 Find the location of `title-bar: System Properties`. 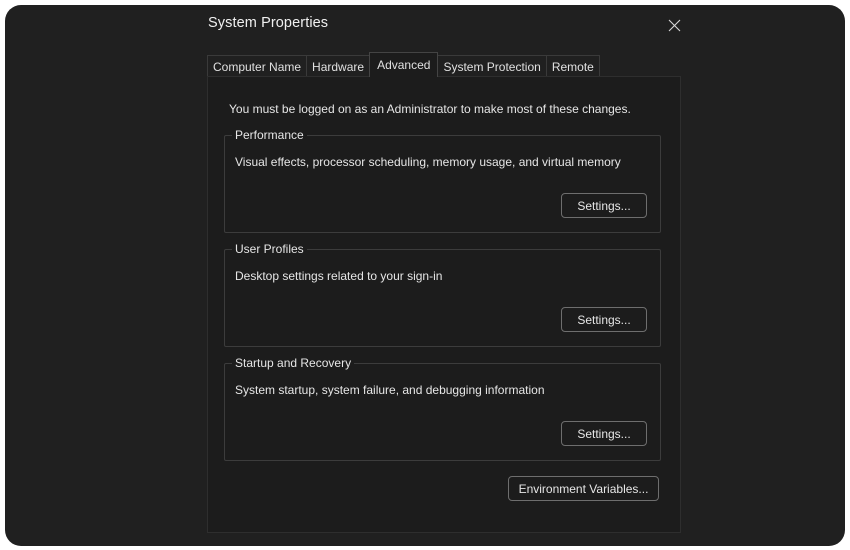

title-bar: System Properties is located at coordinates (446, 25).